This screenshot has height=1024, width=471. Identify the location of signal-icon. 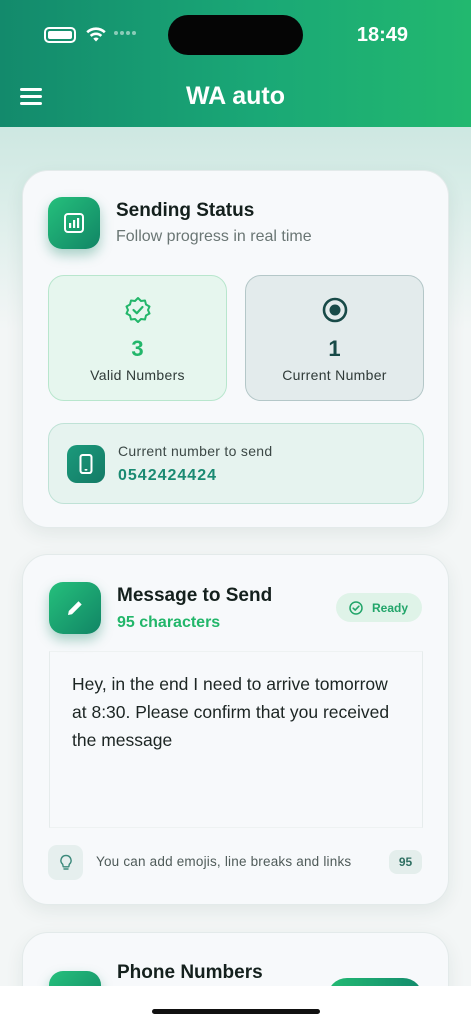
(126, 34).